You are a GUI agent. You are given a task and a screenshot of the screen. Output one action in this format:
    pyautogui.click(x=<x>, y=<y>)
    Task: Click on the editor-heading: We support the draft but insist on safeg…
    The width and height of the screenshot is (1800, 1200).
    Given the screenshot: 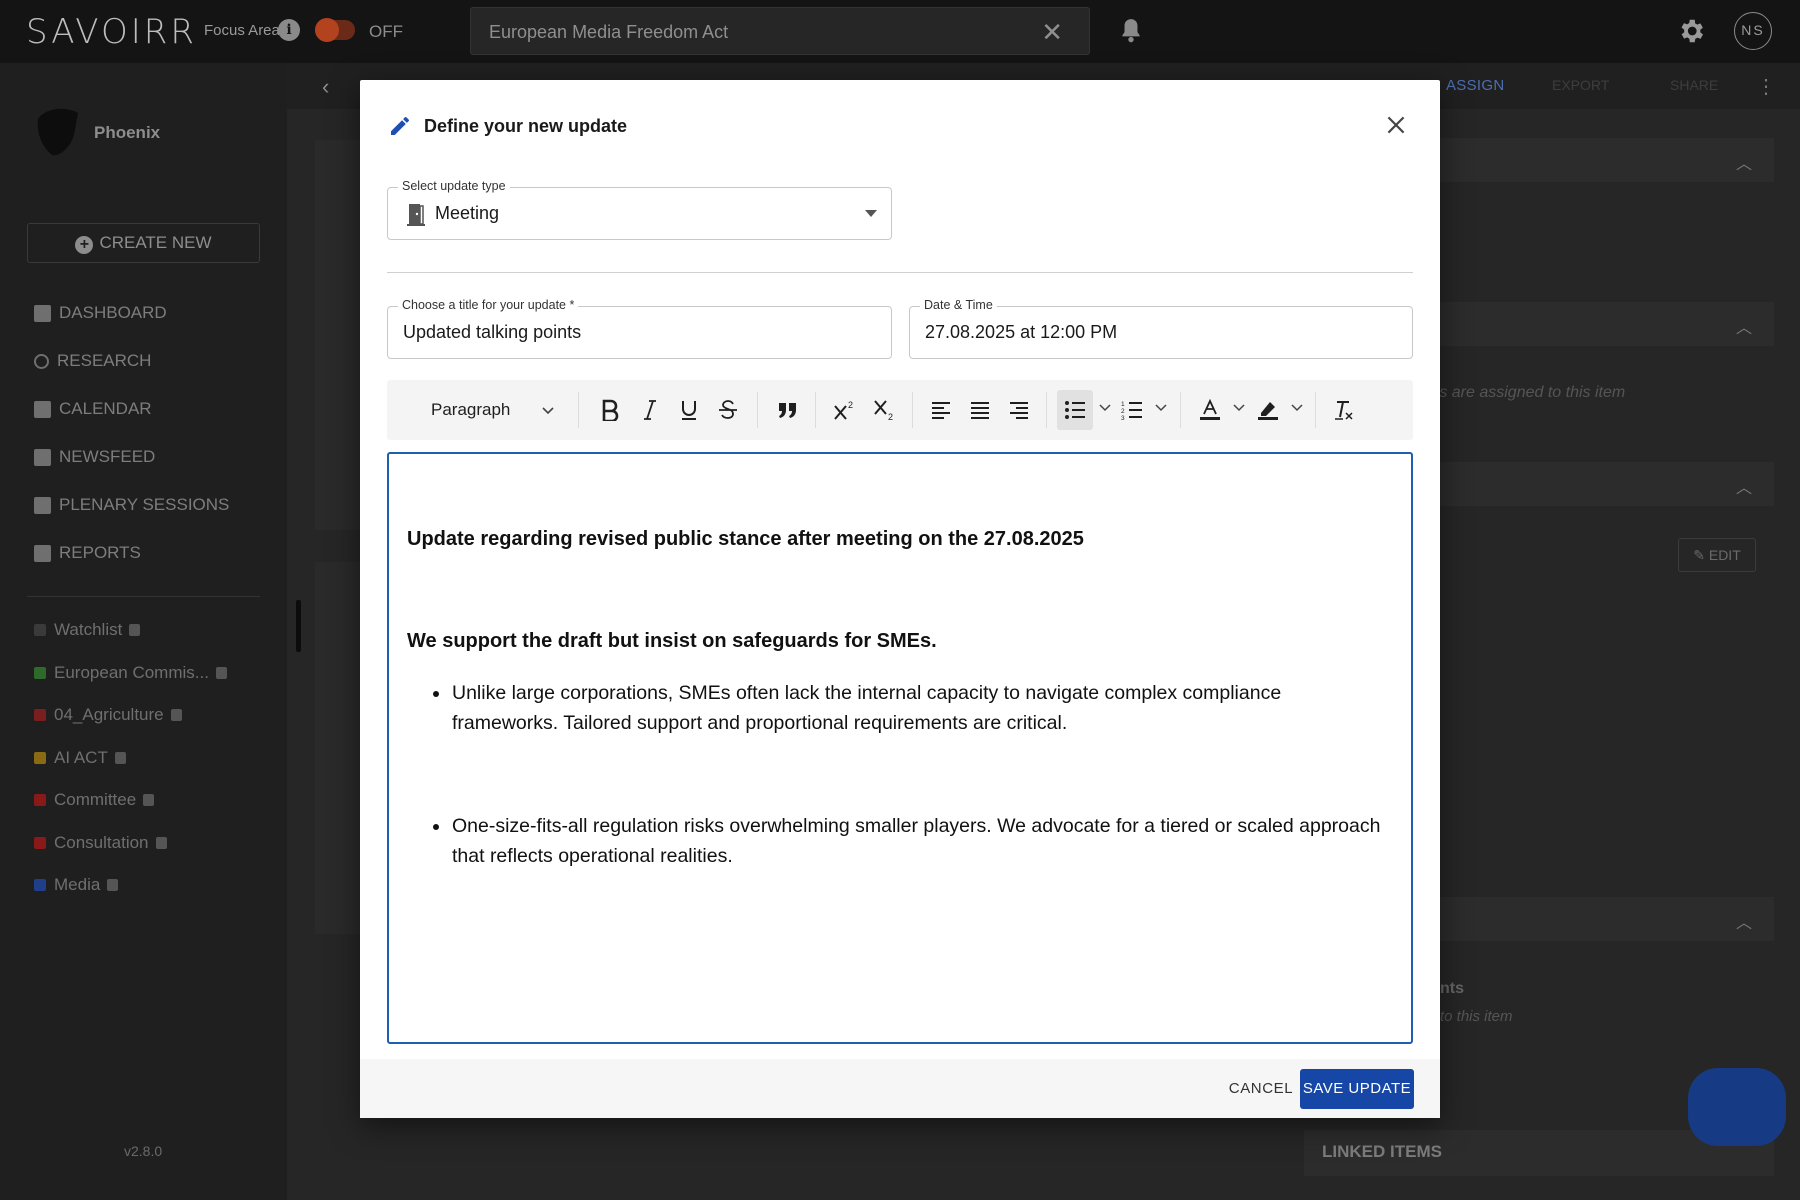 What is the action you would take?
    pyautogui.click(x=672, y=641)
    